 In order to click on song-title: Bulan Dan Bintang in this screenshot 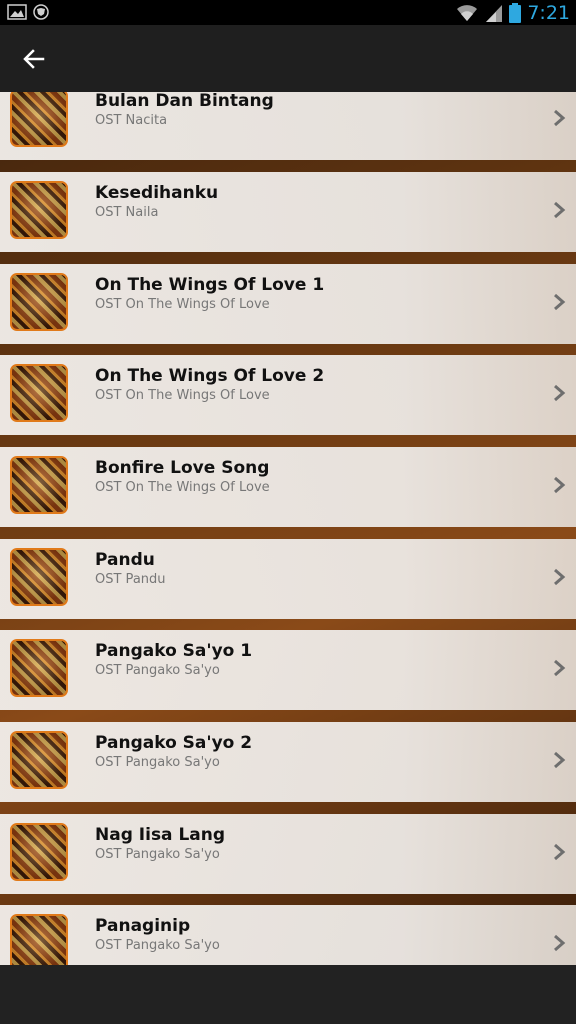, I will do `click(184, 101)`.